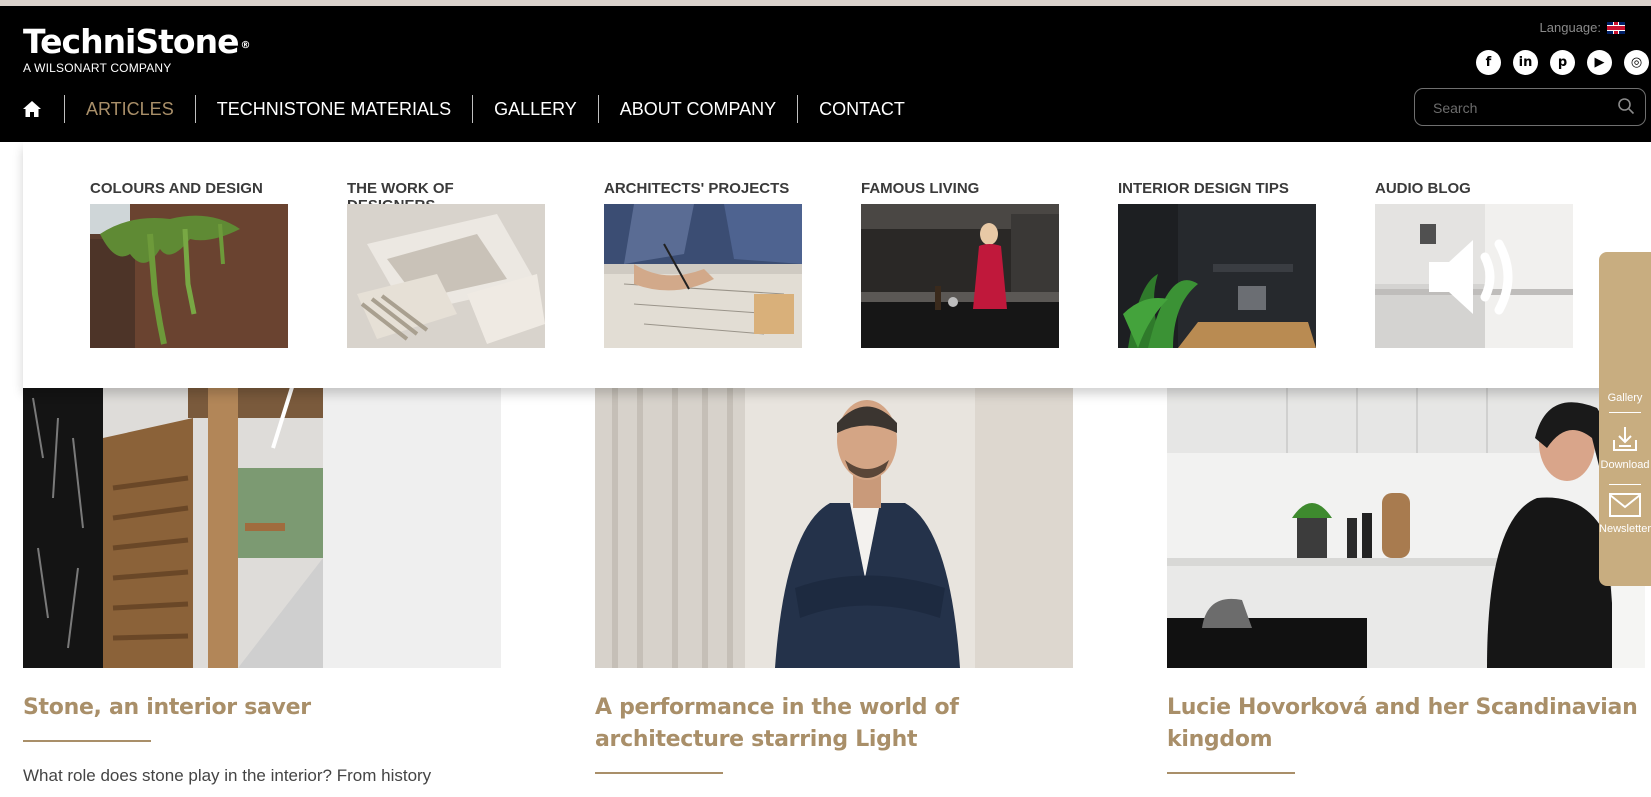 The height and width of the screenshot is (797, 1651). What do you see at coordinates (400, 197) in the screenshot?
I see `category-title: THE WORK OF DESIGNERS` at bounding box center [400, 197].